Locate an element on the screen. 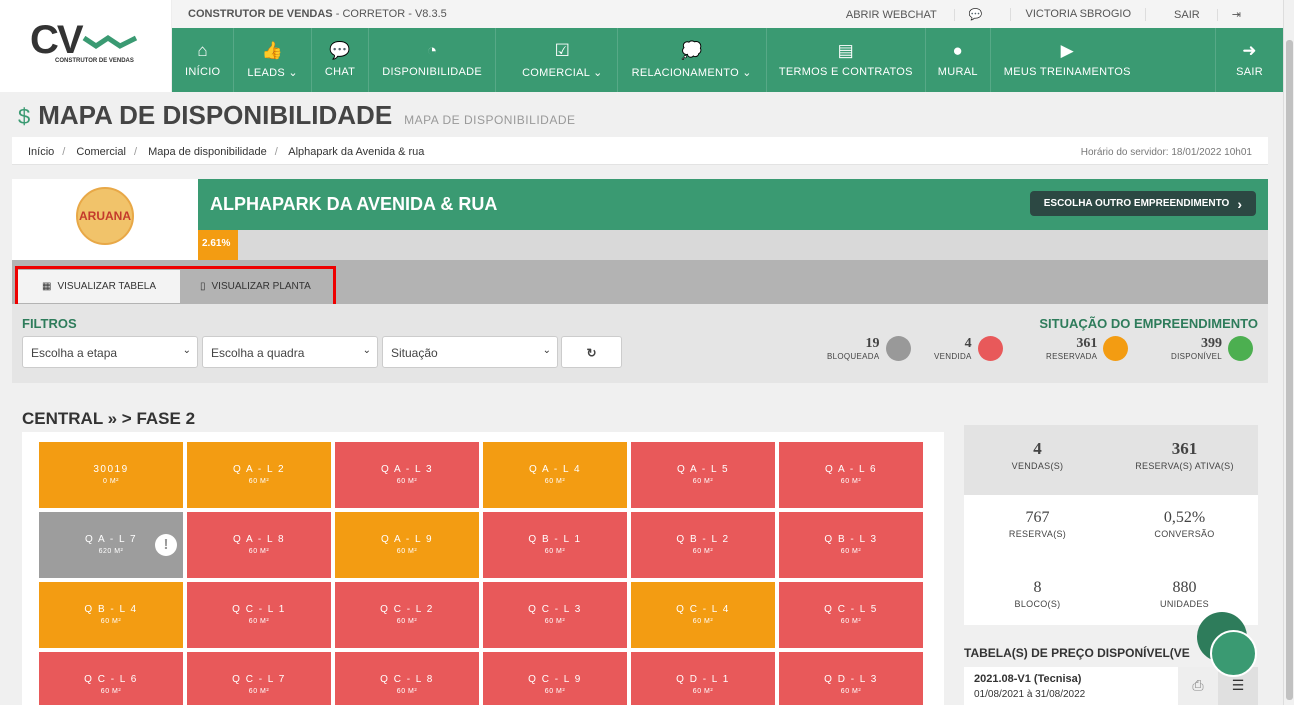 The width and height of the screenshot is (1294, 705). nav-termos: ▤ TERMOS E CONTRATOS is located at coordinates (846, 60).